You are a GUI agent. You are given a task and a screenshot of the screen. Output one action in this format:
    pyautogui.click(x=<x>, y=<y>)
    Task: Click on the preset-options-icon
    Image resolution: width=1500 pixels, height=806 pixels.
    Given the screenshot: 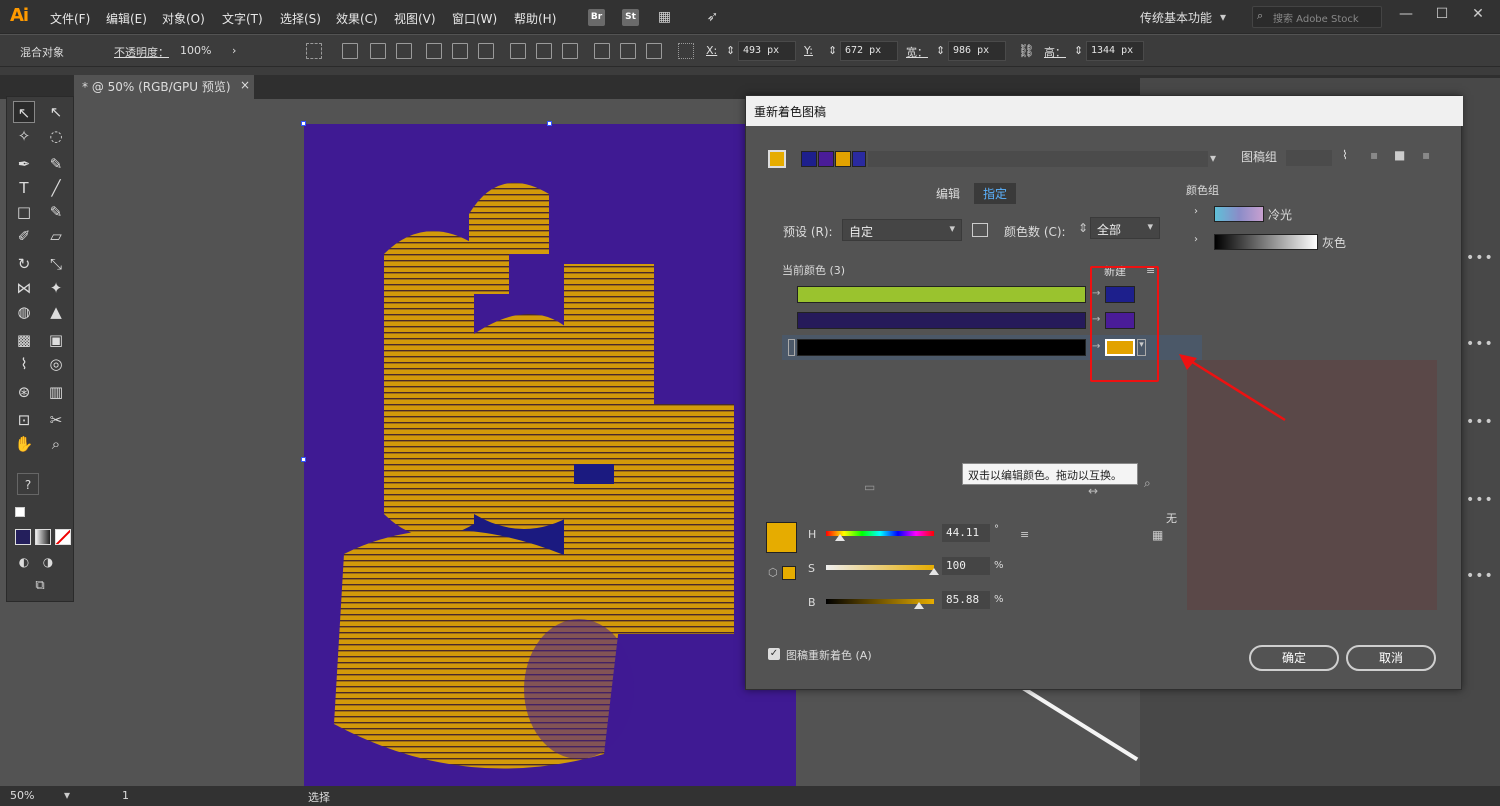 What is the action you would take?
    pyautogui.click(x=980, y=230)
    